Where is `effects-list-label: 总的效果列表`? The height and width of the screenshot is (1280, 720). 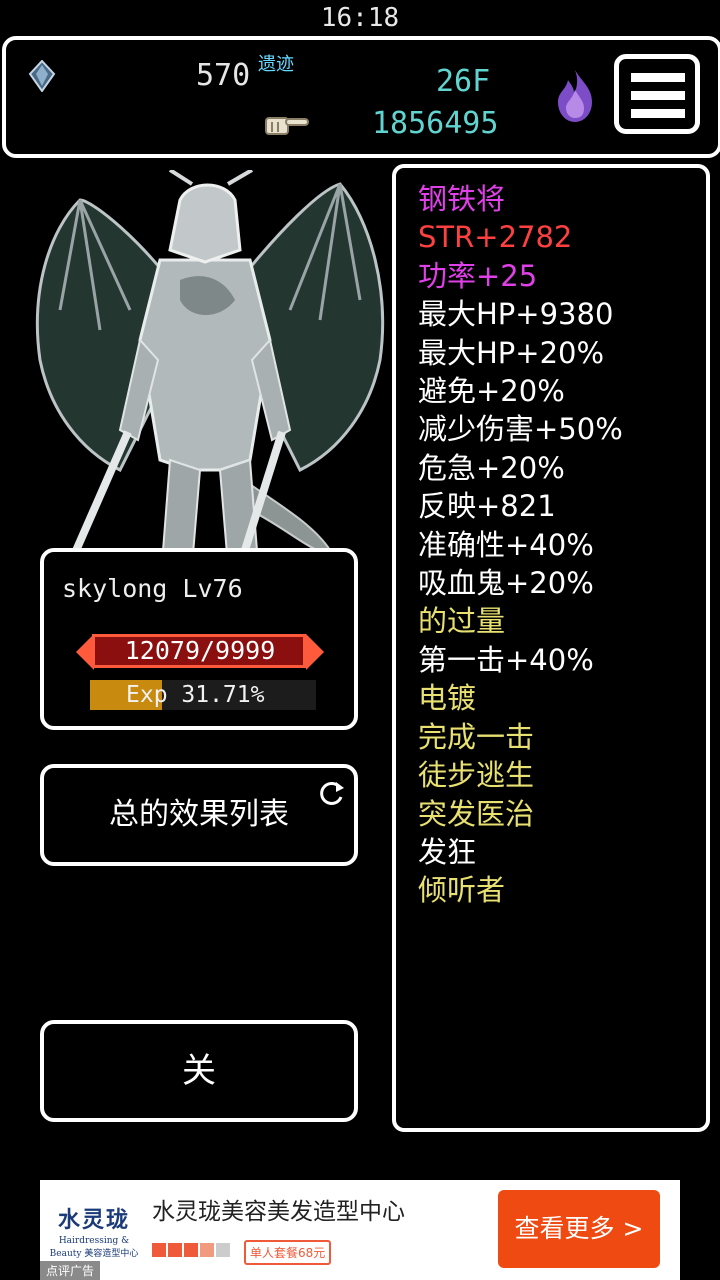 effects-list-label: 总的效果列表 is located at coordinates (199, 814).